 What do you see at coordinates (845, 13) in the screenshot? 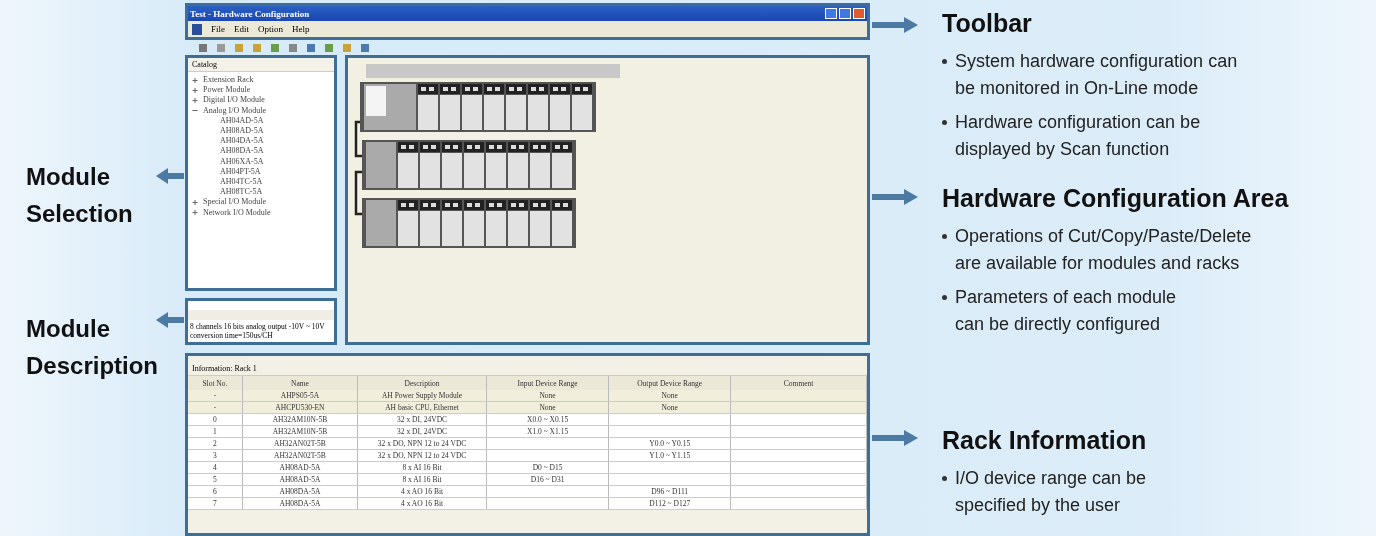
I see `maximize-button` at bounding box center [845, 13].